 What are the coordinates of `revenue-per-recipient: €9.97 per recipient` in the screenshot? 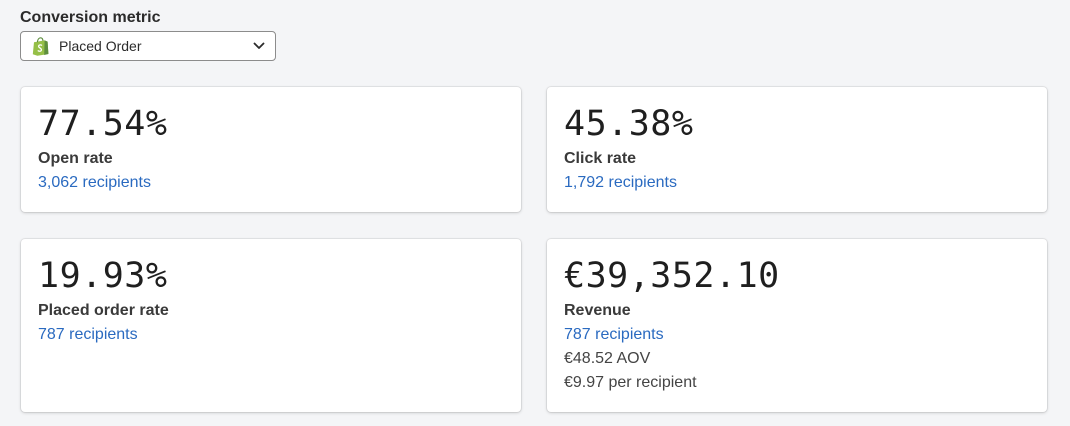 It's located at (630, 382).